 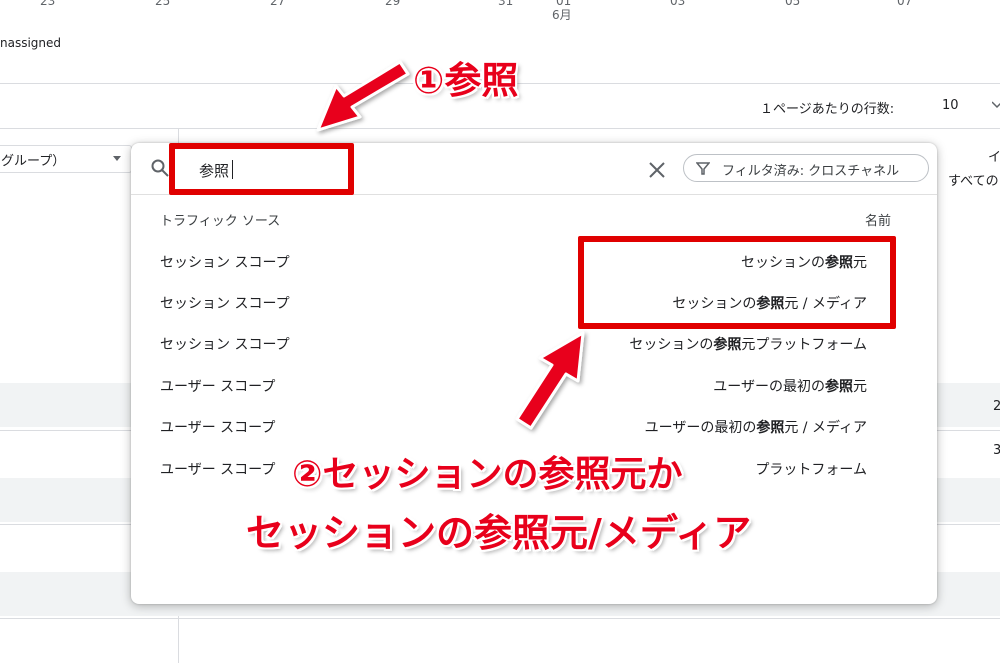 I want to click on annotation-step2-line1: ②セッションの参照元か, so click(x=487, y=474).